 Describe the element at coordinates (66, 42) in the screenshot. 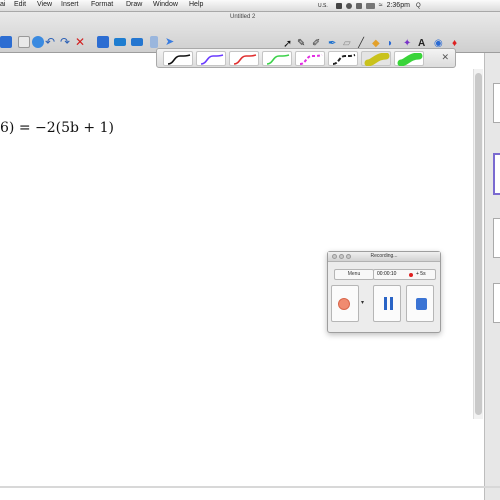

I see `redo-icon: ↷` at that location.